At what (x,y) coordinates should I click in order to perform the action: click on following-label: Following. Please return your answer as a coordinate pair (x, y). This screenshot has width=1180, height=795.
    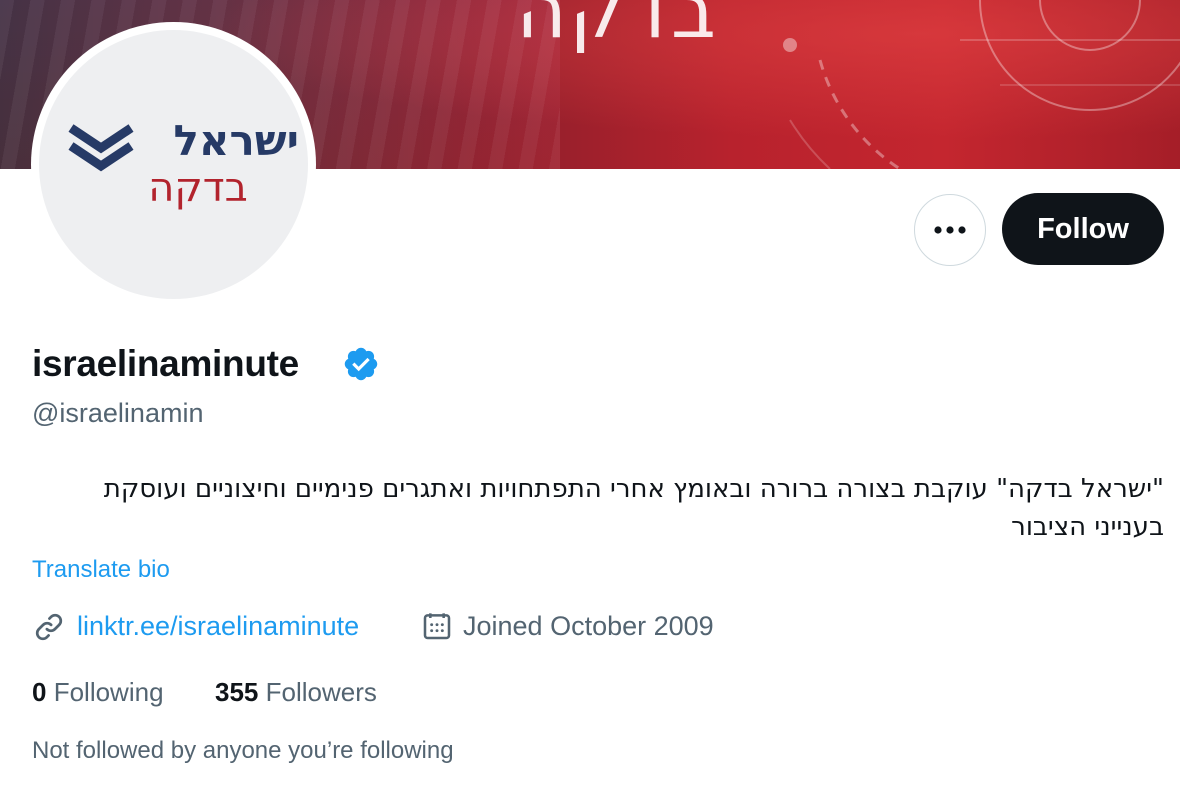
    Looking at the image, I should click on (108, 692).